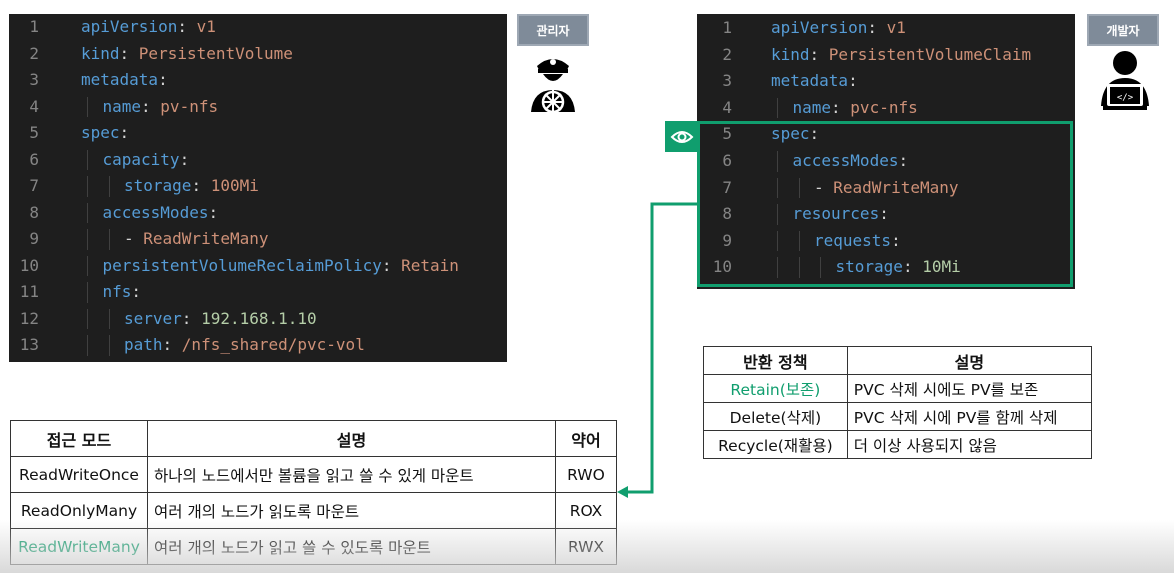 The height and width of the screenshot is (573, 1174). I want to click on line-number: 9, so click(34, 238).